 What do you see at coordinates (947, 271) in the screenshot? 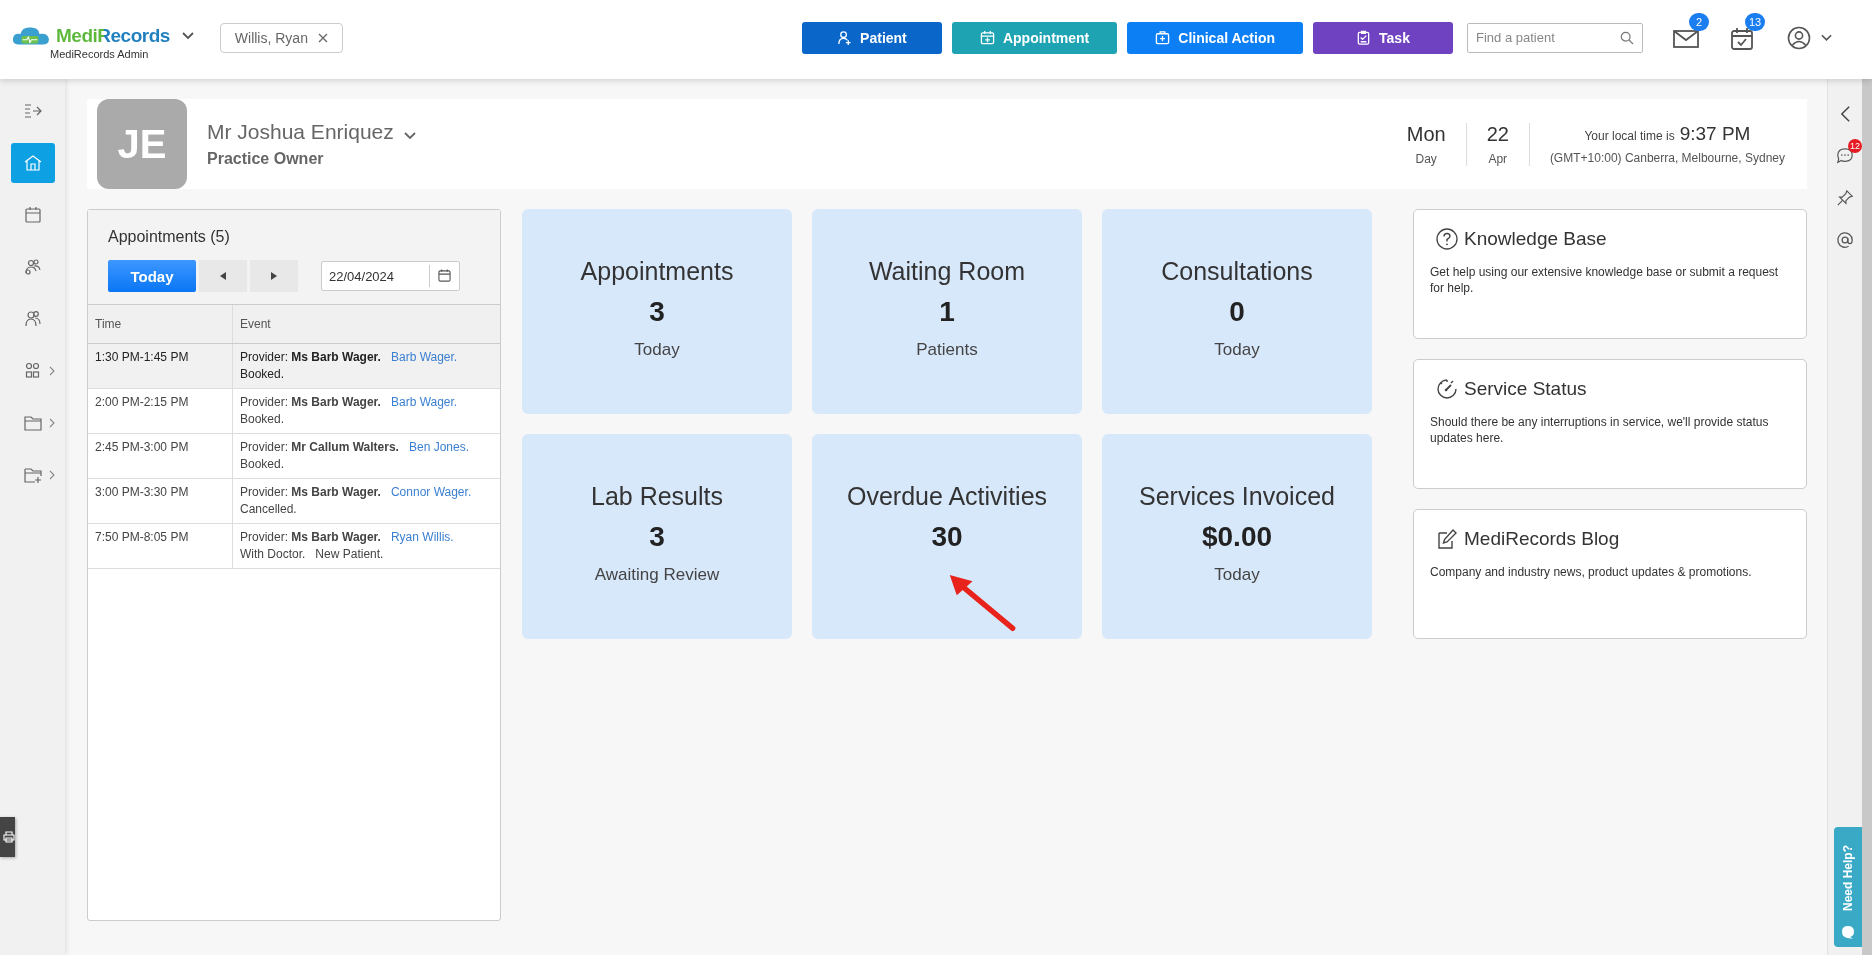
I see `tile-title: Waiting Room` at bounding box center [947, 271].